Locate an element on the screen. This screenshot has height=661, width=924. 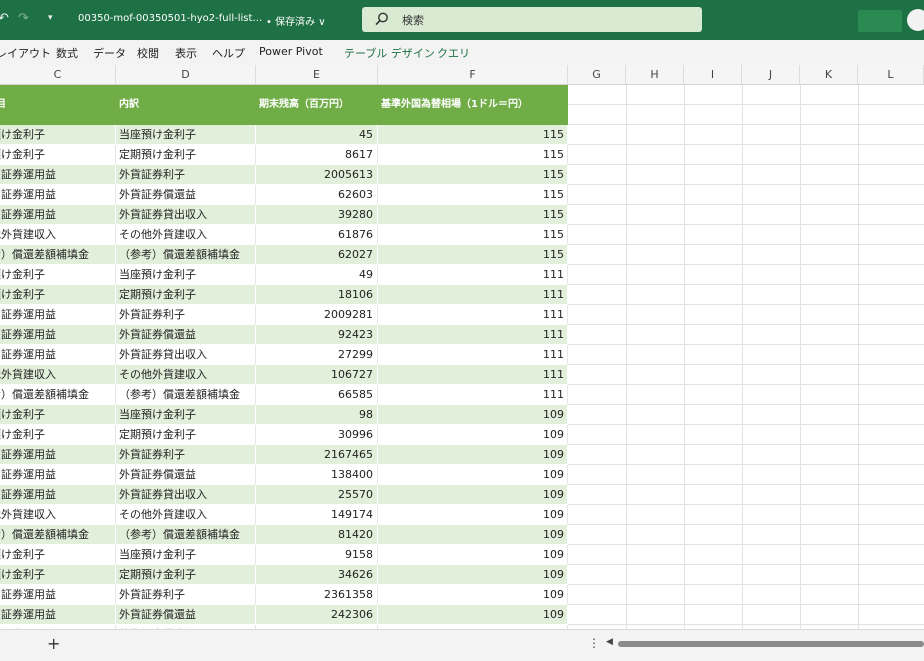
cell-balance: 45 is located at coordinates (317, 135).